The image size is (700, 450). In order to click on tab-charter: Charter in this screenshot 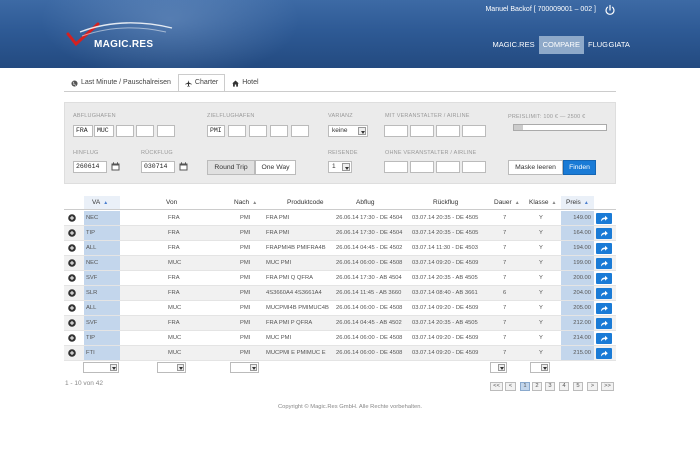, I will do `click(201, 83)`.